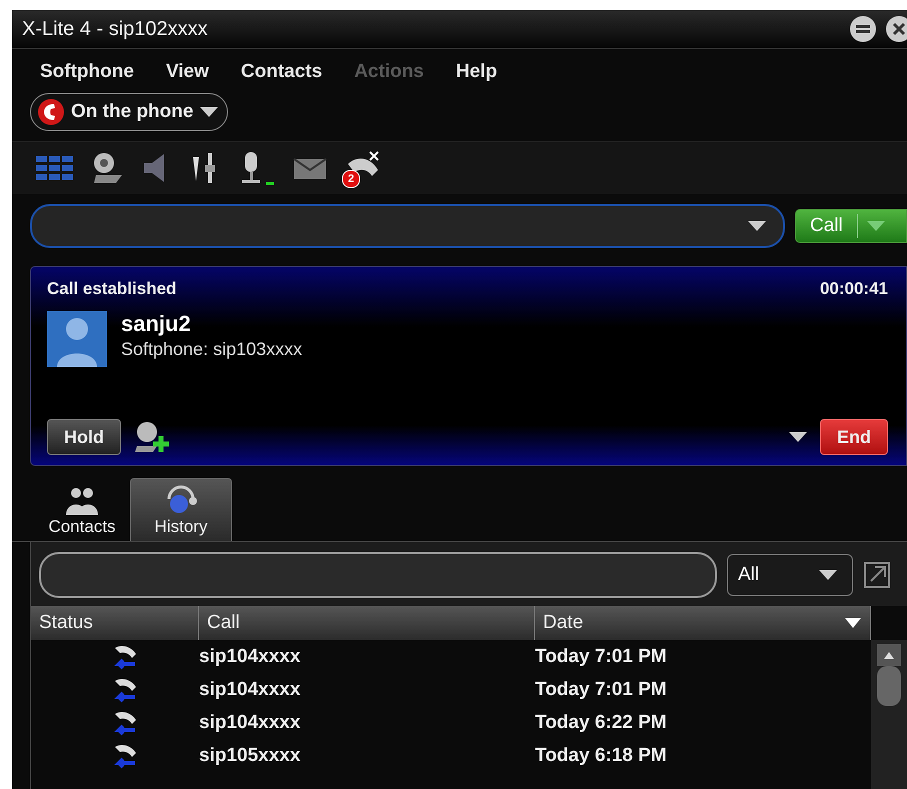 The image size is (907, 789). Describe the element at coordinates (115, 29) in the screenshot. I see `window-title: X-Lite 4 - sip102xxxx` at that location.